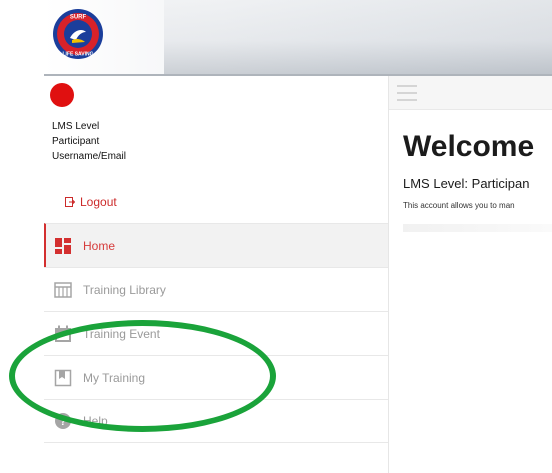 This screenshot has width=552, height=473. What do you see at coordinates (470, 93) in the screenshot?
I see `top-bar` at bounding box center [470, 93].